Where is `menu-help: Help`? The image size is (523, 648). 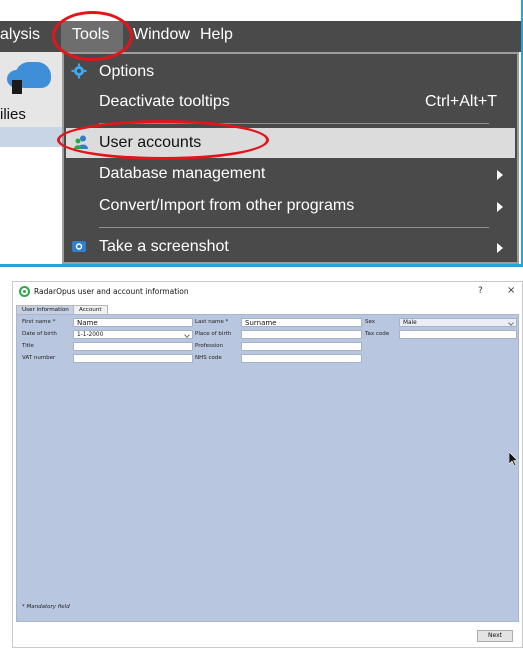 menu-help: Help is located at coordinates (216, 35).